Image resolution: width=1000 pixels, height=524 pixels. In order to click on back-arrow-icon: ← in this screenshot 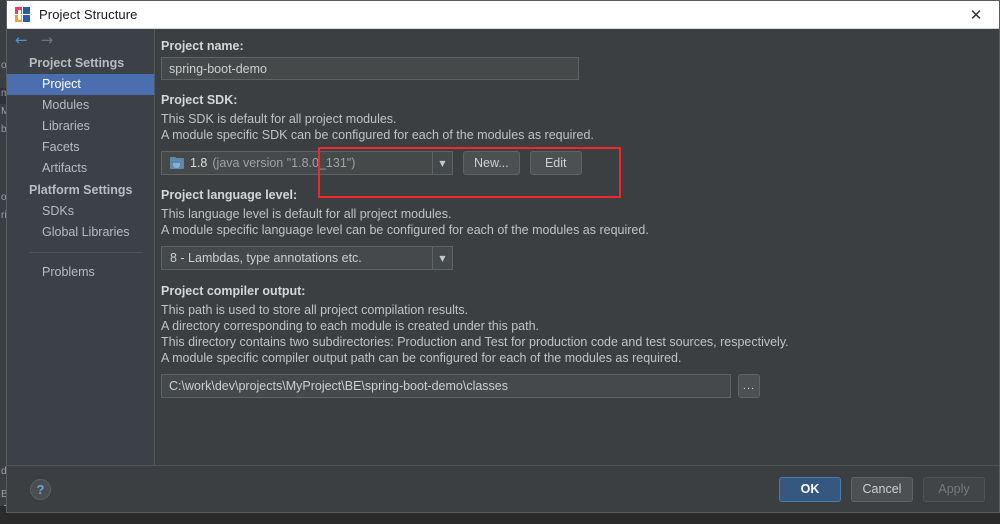, I will do `click(21, 40)`.